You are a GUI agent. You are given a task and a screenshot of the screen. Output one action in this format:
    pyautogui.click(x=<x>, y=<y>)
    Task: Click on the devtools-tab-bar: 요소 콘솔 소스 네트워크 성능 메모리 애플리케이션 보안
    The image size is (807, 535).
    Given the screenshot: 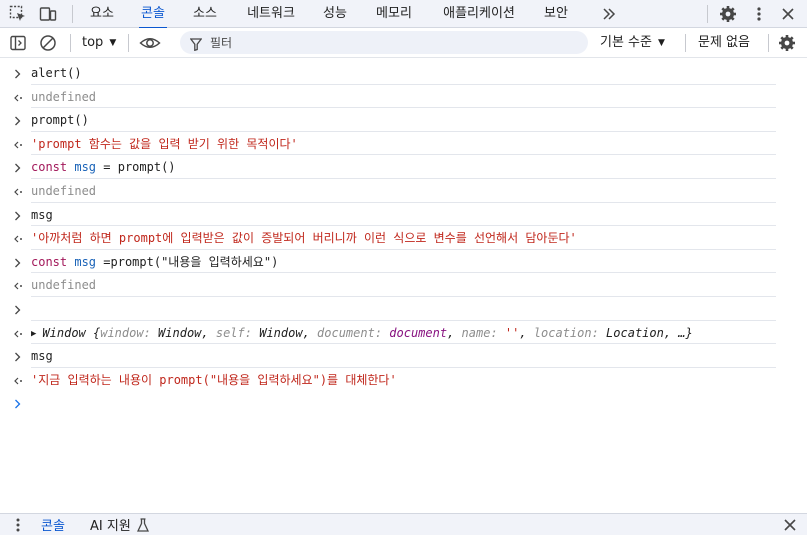 What is the action you would take?
    pyautogui.click(x=403, y=14)
    